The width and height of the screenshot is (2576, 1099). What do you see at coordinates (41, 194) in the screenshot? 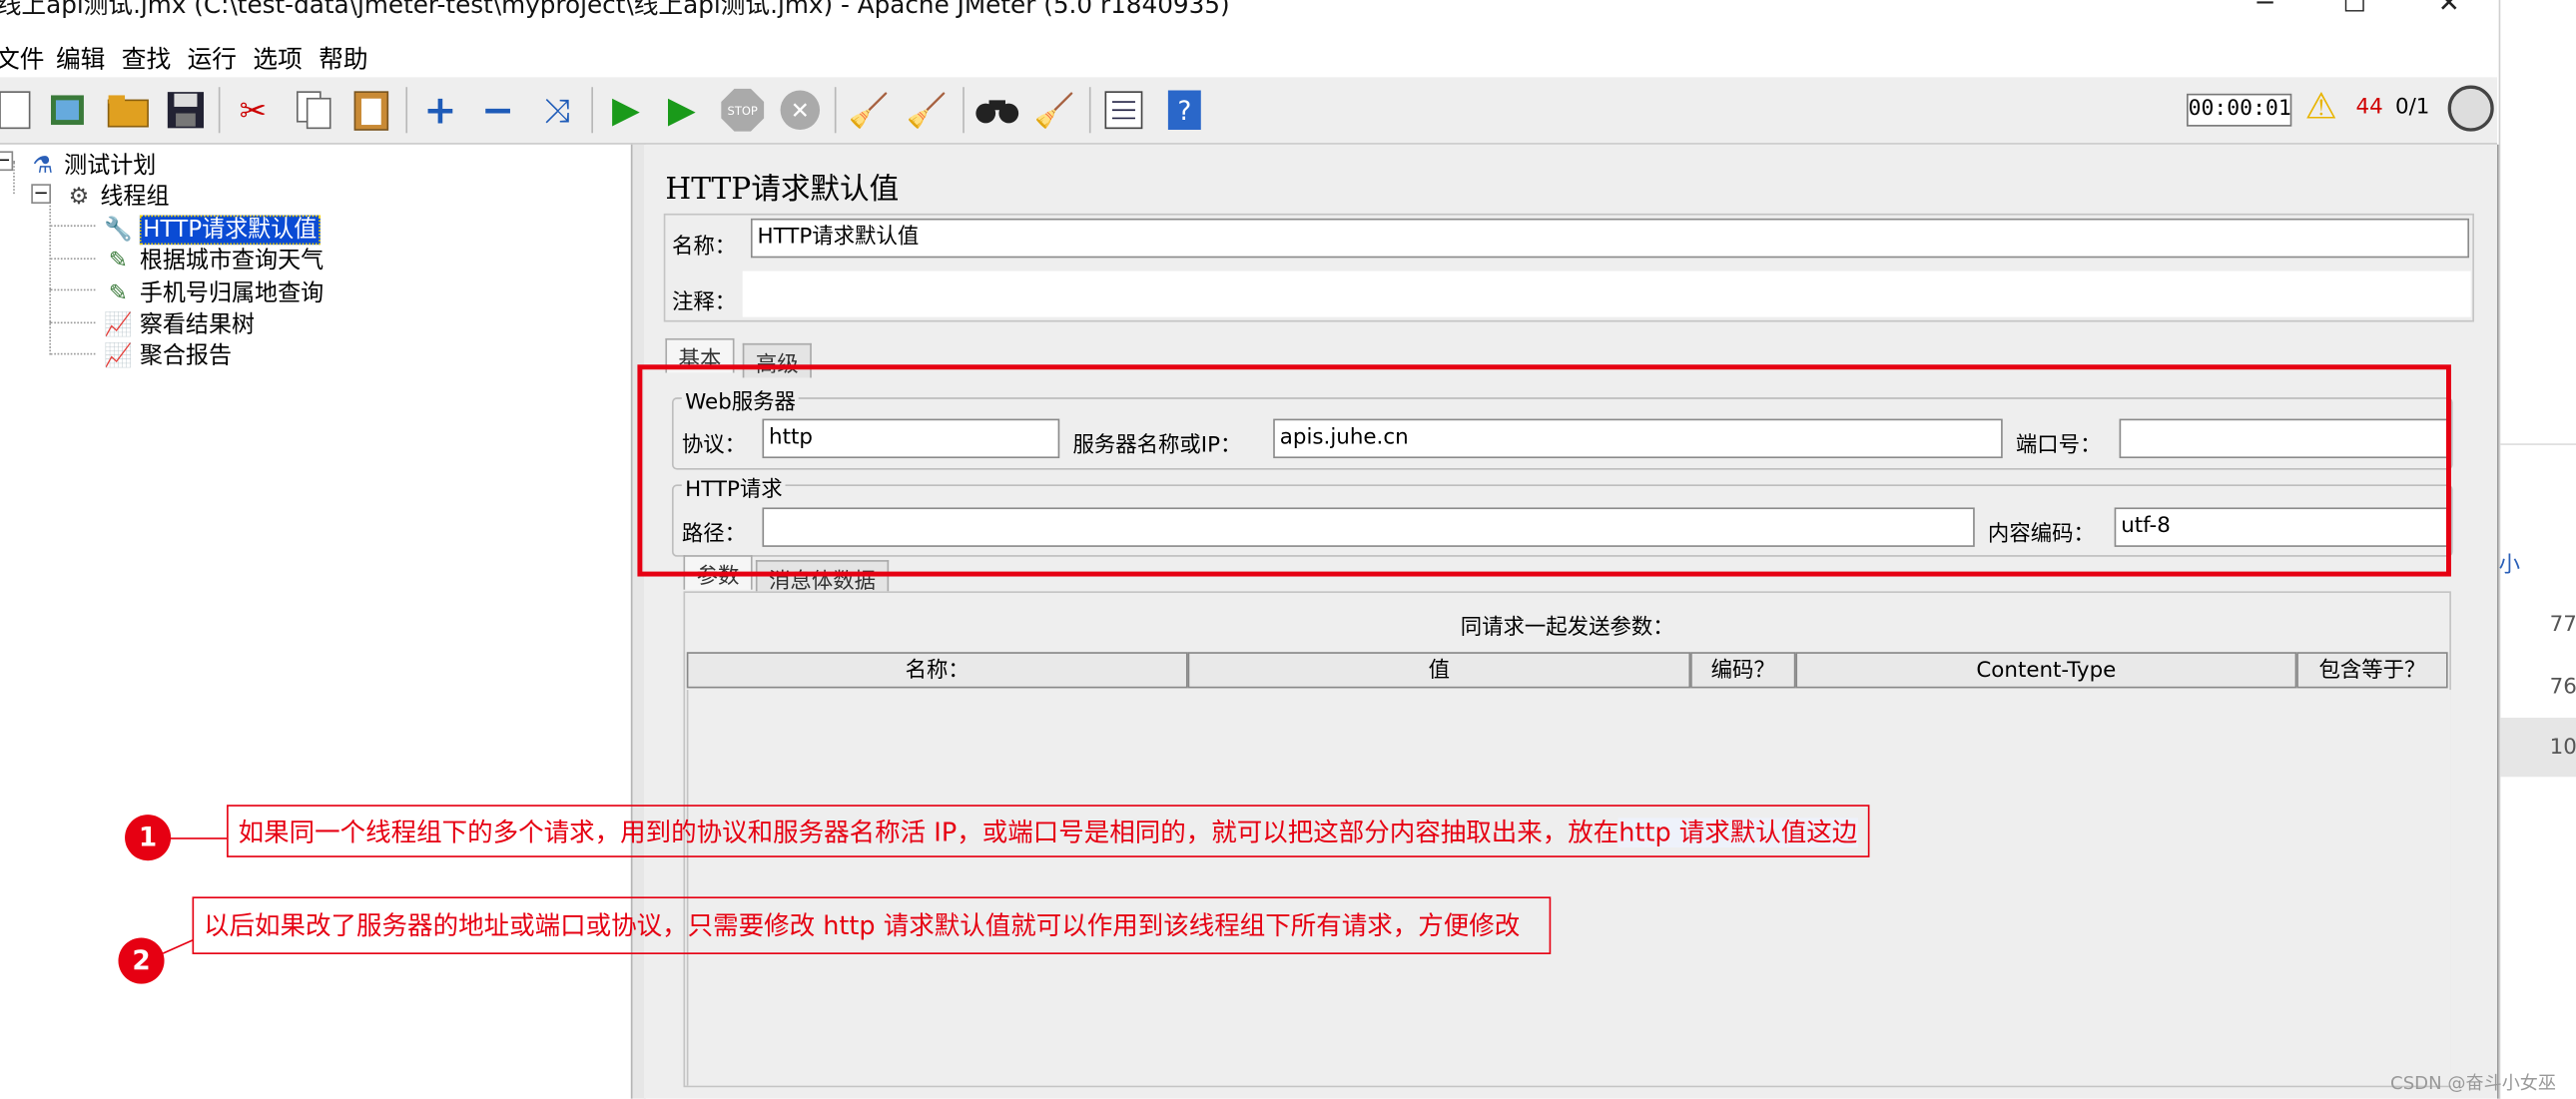
I see `collapse-threadgroup-toggle: −` at bounding box center [41, 194].